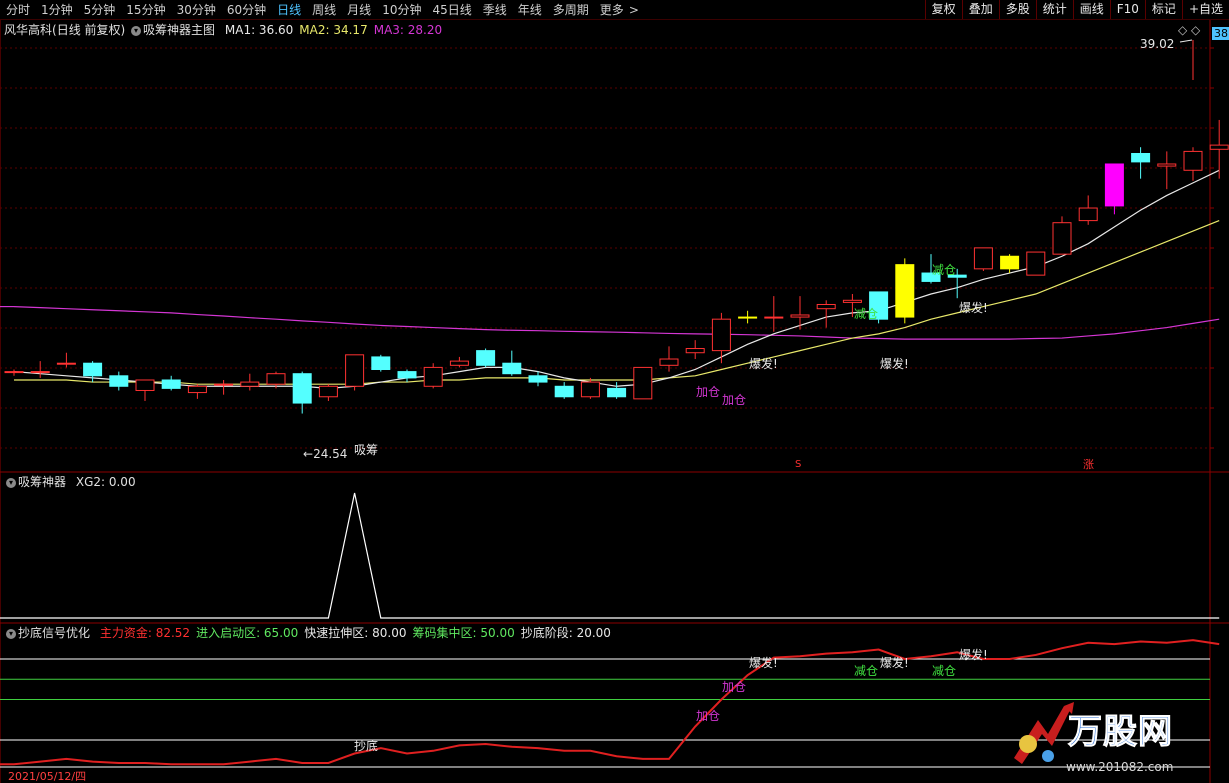 This screenshot has width=1229, height=783. What do you see at coordinates (1186, 59) in the screenshot?
I see `decorations` at bounding box center [1186, 59].